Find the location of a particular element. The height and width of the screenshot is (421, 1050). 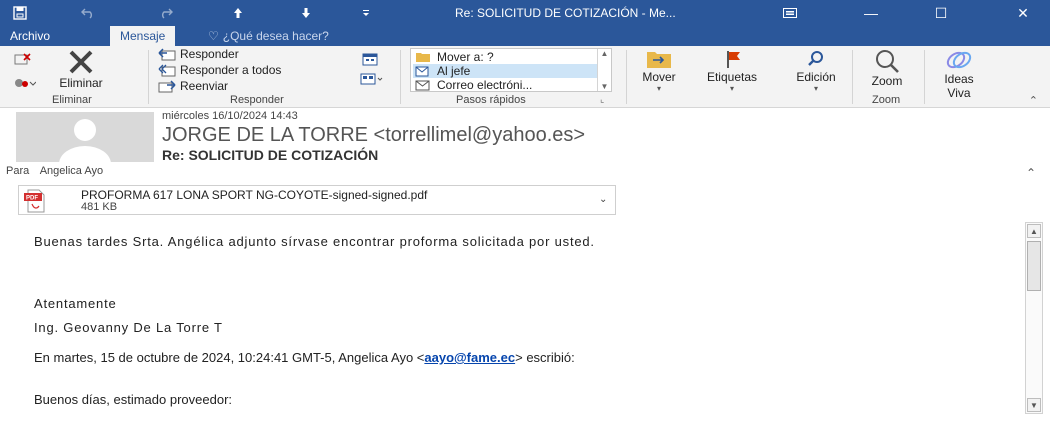

viva-label-1: Ideas is located at coordinates (959, 79).